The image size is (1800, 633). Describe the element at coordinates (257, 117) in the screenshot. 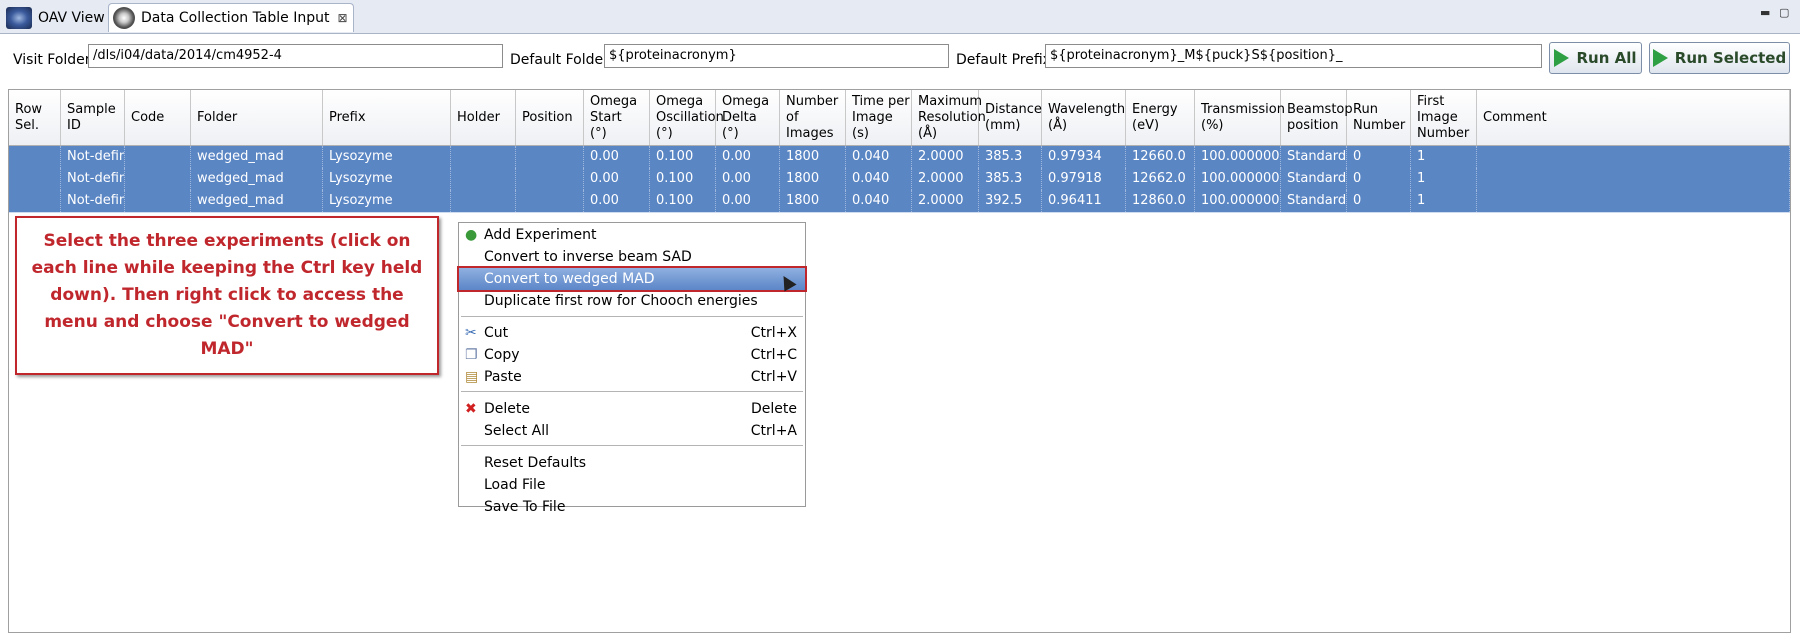

I see `column-header: Folder` at that location.